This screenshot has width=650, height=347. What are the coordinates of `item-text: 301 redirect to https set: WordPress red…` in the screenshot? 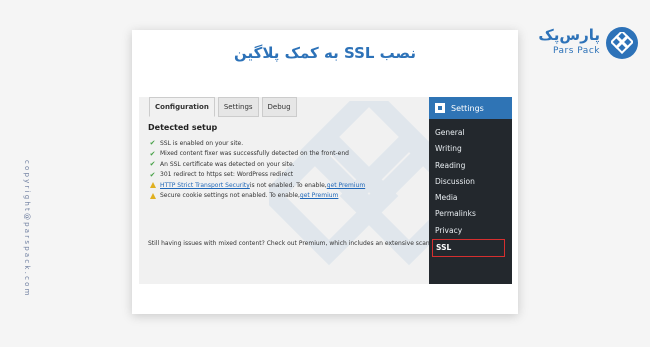 It's located at (227, 175).